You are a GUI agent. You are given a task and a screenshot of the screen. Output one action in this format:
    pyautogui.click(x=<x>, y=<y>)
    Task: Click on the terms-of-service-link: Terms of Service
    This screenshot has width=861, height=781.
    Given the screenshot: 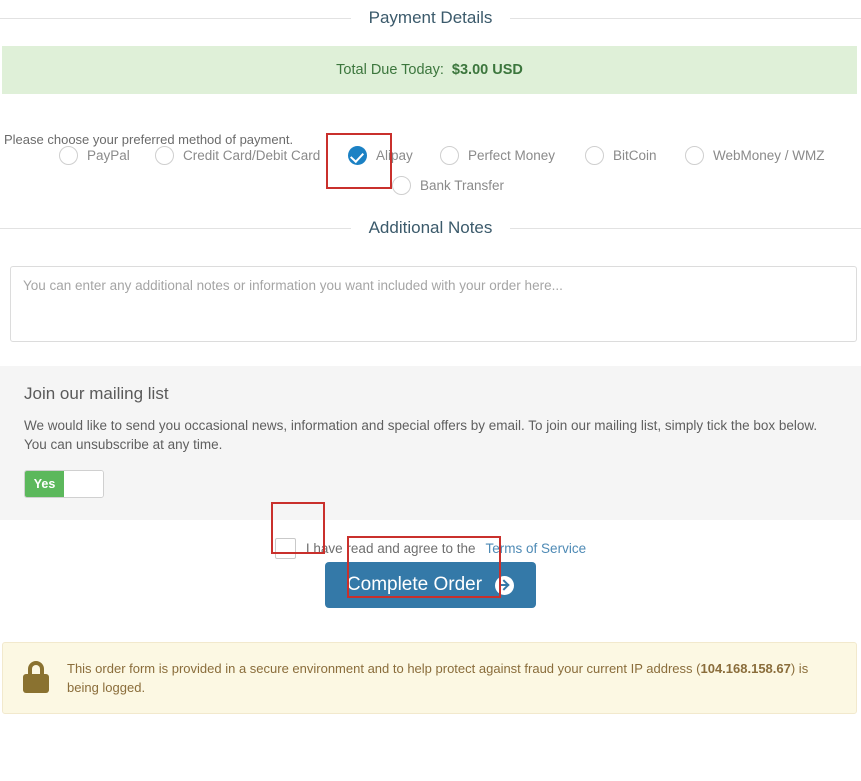 What is the action you would take?
    pyautogui.click(x=536, y=548)
    